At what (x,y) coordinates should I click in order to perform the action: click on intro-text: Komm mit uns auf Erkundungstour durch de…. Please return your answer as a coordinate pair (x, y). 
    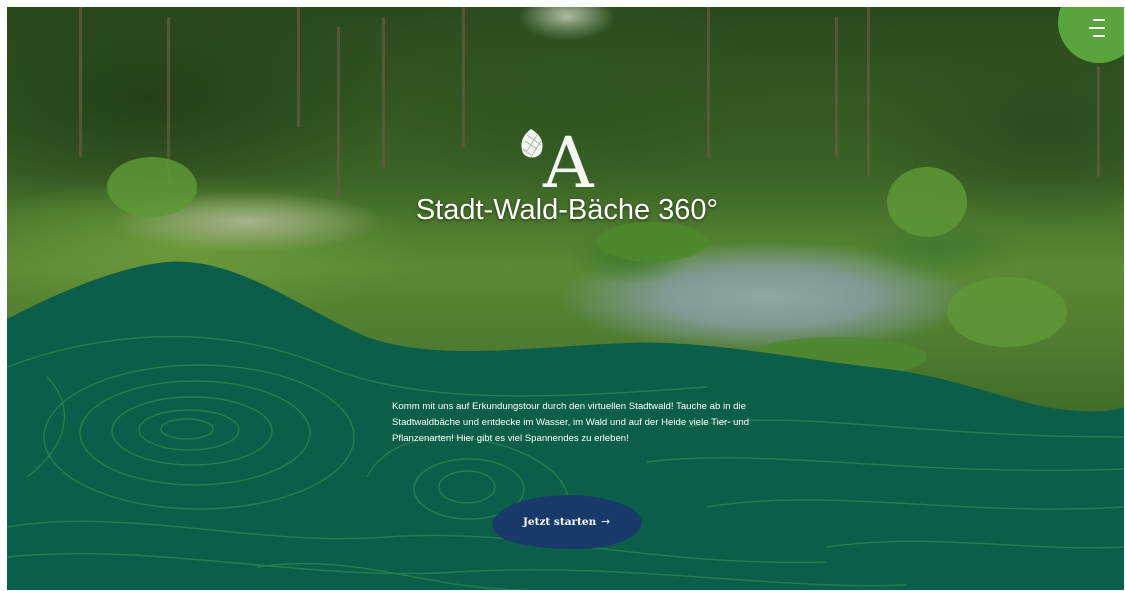
    Looking at the image, I should click on (571, 422).